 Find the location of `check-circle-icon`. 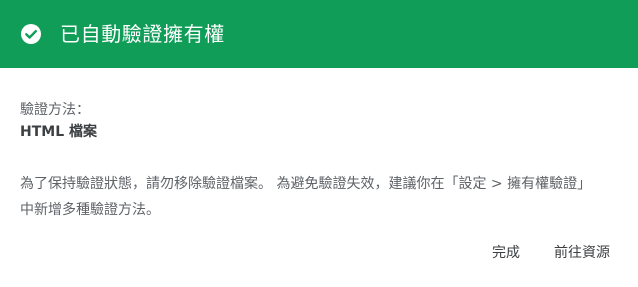

check-circle-icon is located at coordinates (31, 34).